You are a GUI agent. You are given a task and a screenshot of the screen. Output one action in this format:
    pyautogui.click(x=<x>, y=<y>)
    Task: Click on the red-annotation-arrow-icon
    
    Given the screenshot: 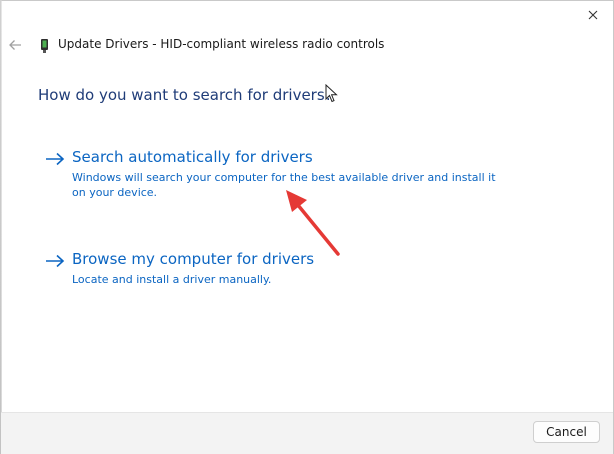 What is the action you would take?
    pyautogui.click(x=312, y=223)
    